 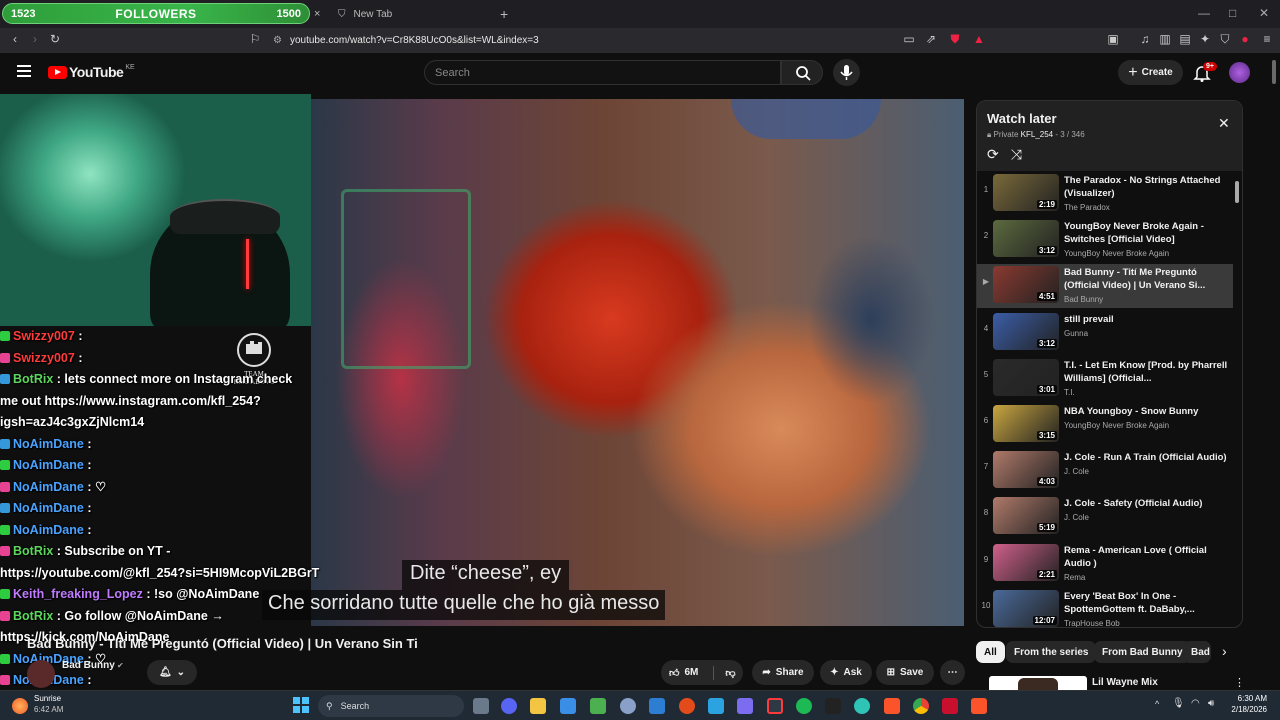 I want to click on save-button: ⊞ Save, so click(x=905, y=672).